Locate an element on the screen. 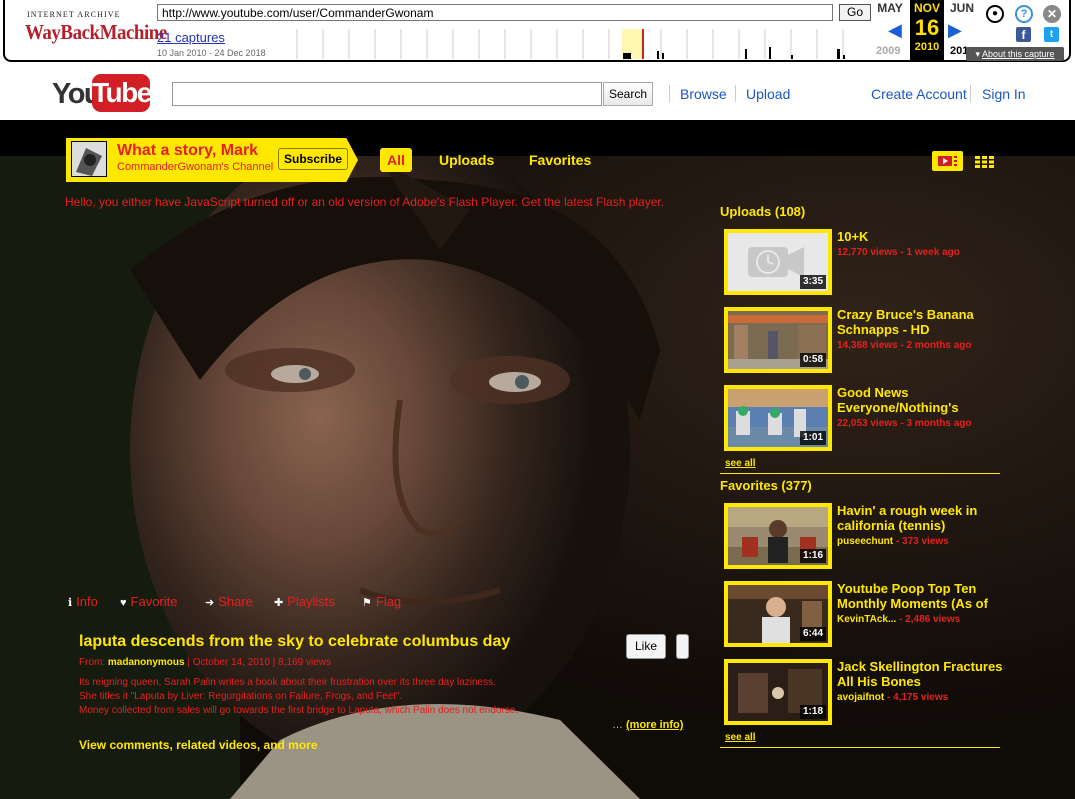 The image size is (1075, 799). grid-view-icon is located at coordinates (985, 162).